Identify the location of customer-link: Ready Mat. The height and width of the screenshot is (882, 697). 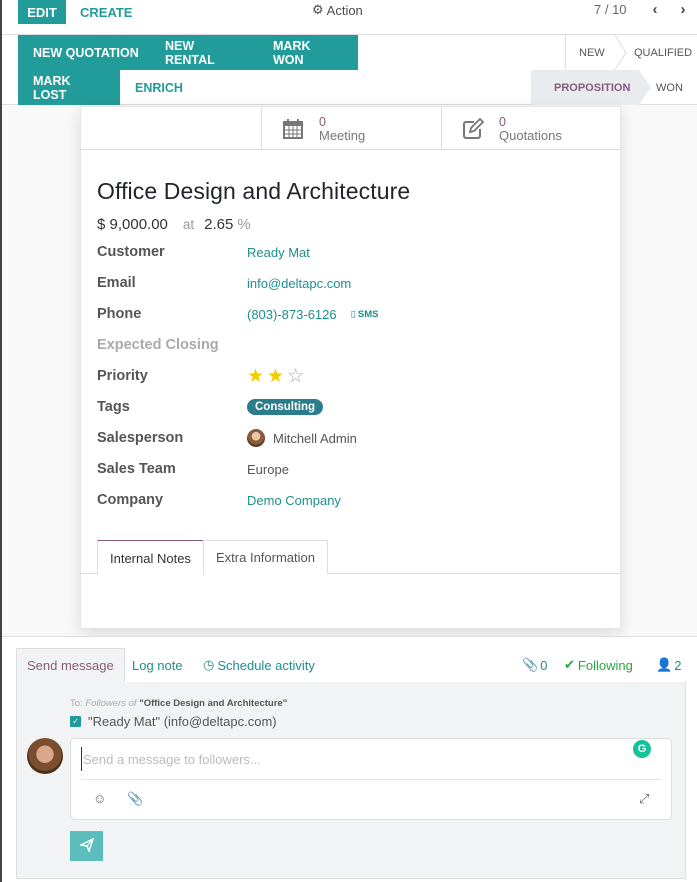
(278, 252).